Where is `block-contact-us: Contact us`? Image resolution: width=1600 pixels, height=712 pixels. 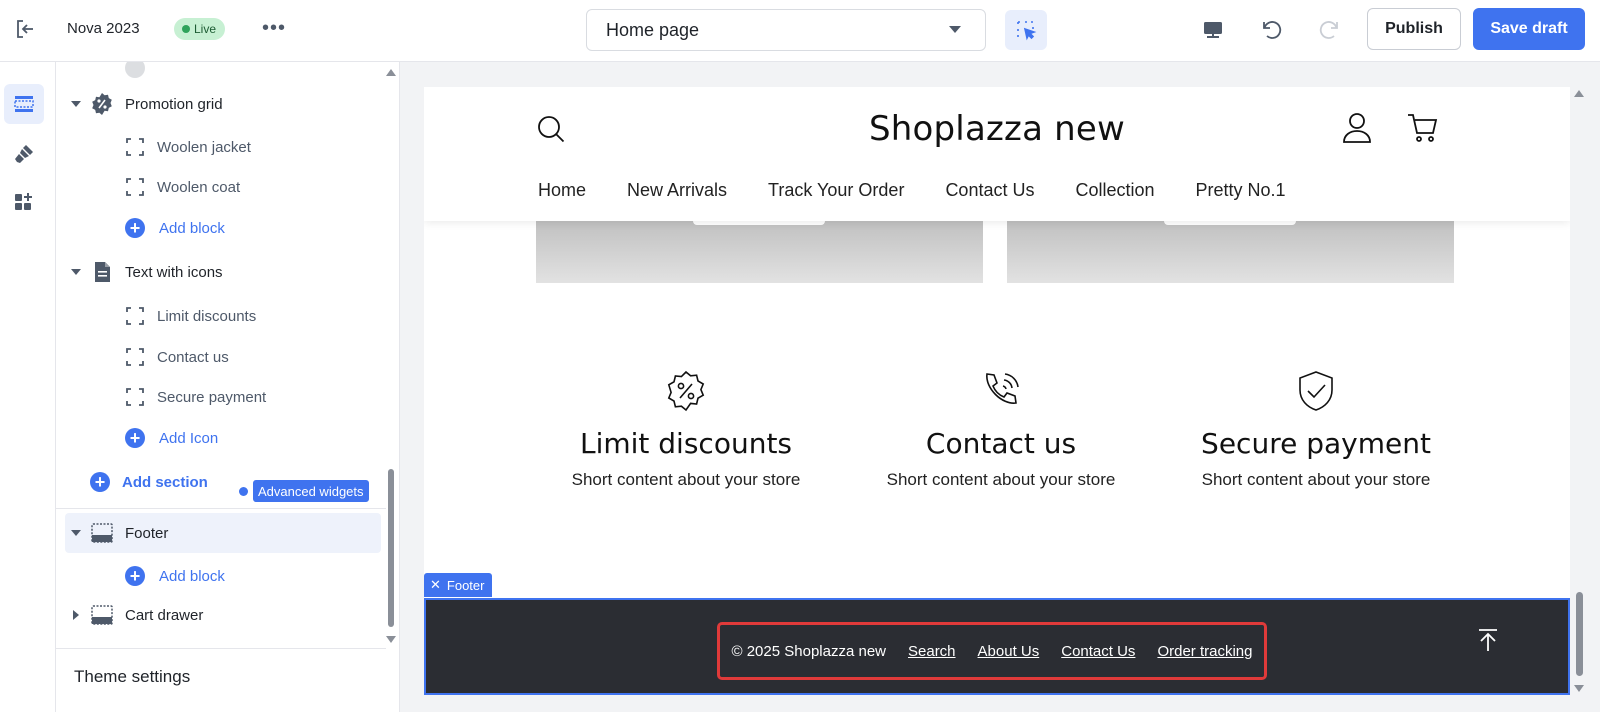 block-contact-us: Contact us is located at coordinates (221, 357).